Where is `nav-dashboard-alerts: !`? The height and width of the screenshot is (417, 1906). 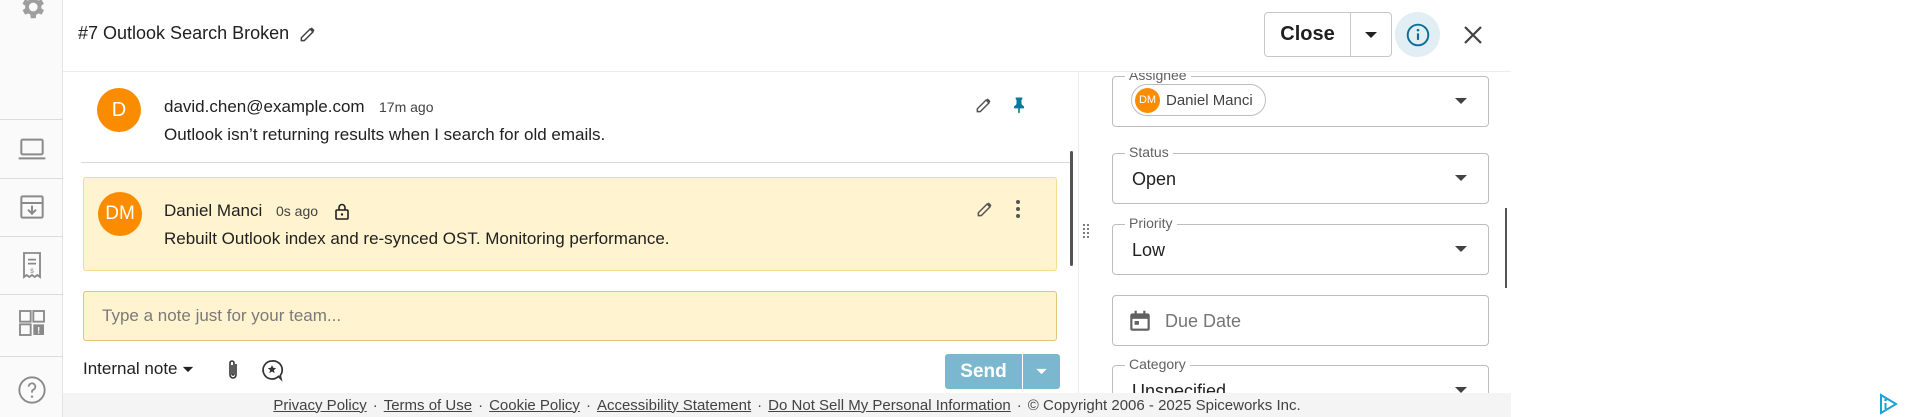 nav-dashboard-alerts: ! is located at coordinates (31, 323).